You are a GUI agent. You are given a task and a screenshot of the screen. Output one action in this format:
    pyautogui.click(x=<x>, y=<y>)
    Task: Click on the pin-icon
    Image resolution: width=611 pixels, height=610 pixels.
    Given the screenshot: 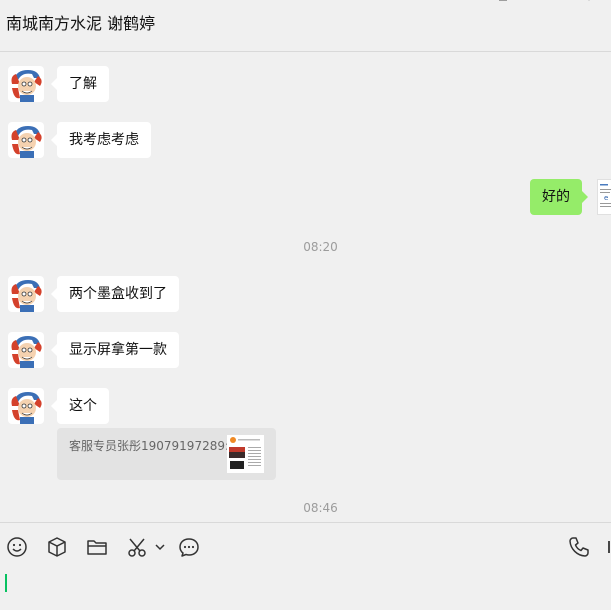 What is the action you would take?
    pyautogui.click(x=503, y=3)
    